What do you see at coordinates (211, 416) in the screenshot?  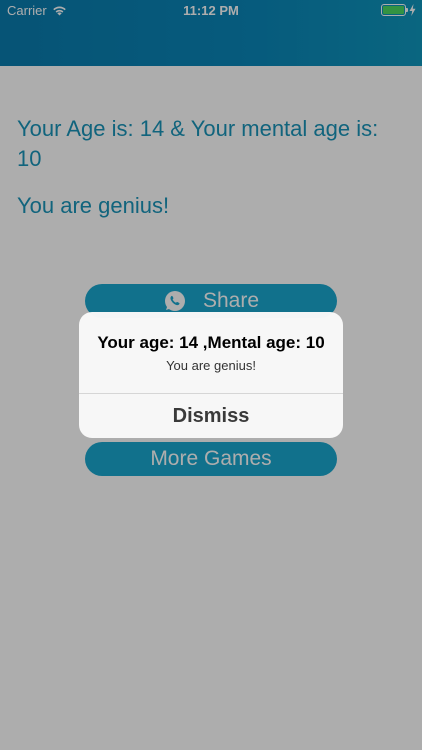 I see `dismiss-button: Dismiss` at bounding box center [211, 416].